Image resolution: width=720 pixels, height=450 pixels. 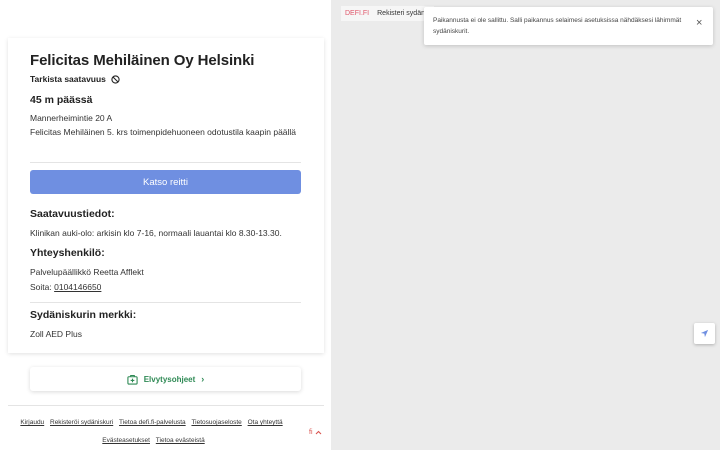 I want to click on tab-register: Rekisteri sydänis, so click(x=403, y=13).